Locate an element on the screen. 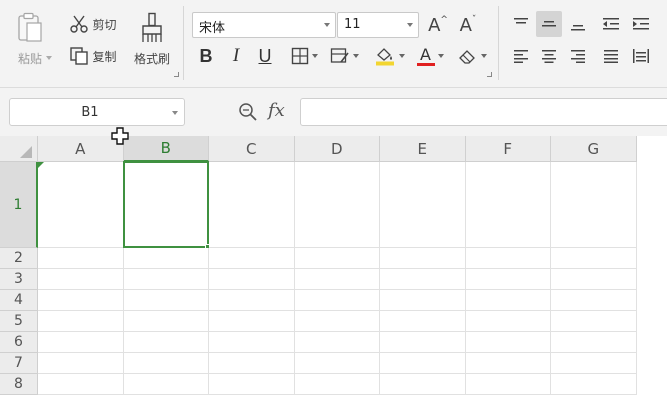  cell-b2 is located at coordinates (166, 258).